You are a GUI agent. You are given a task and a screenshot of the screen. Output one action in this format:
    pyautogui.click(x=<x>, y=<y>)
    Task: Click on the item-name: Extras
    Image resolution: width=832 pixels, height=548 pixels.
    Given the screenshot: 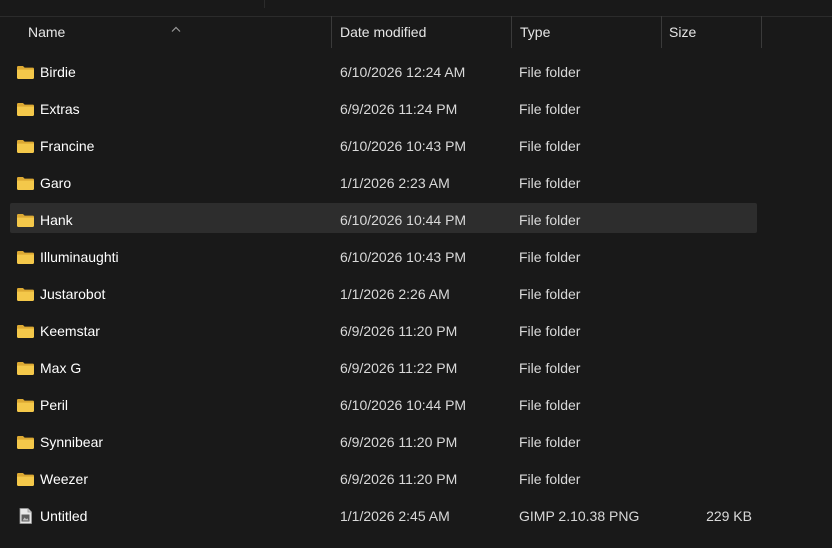 What is the action you would take?
    pyautogui.click(x=60, y=109)
    